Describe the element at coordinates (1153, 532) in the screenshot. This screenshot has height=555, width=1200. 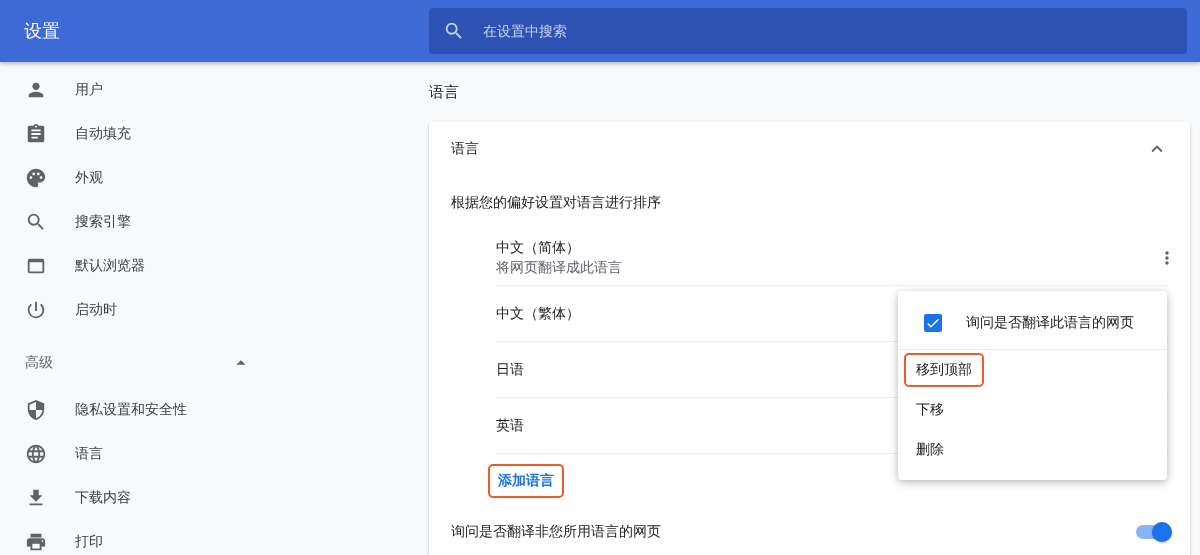
I see `toggle-switch` at that location.